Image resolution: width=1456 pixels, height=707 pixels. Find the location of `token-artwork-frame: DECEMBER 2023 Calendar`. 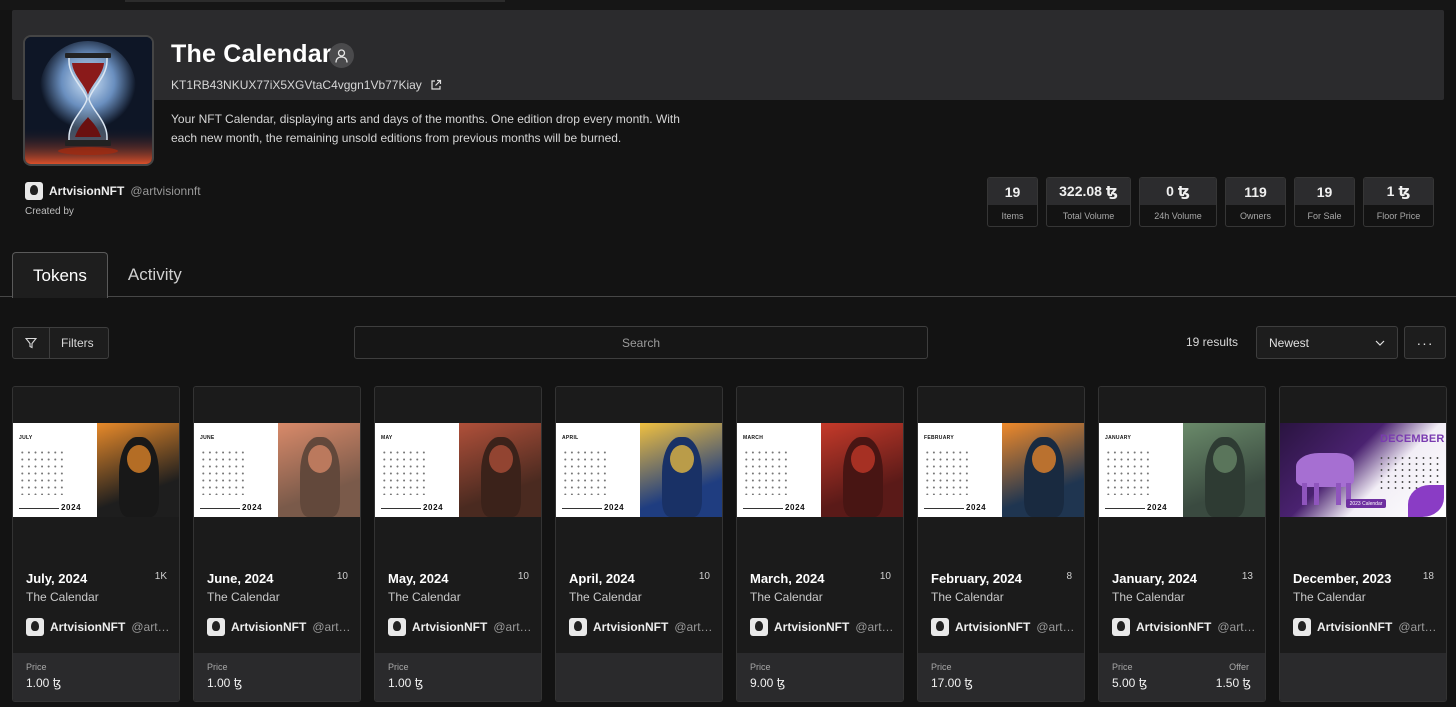

token-artwork-frame: DECEMBER 2023 Calendar is located at coordinates (1363, 470).